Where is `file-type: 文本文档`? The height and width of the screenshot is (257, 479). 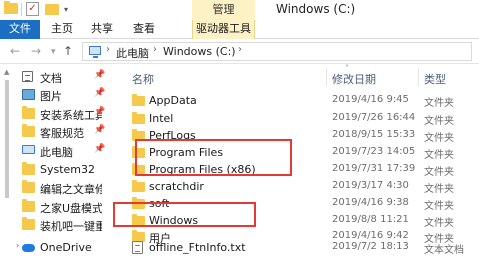
file-type: 文本文档 is located at coordinates (444, 250).